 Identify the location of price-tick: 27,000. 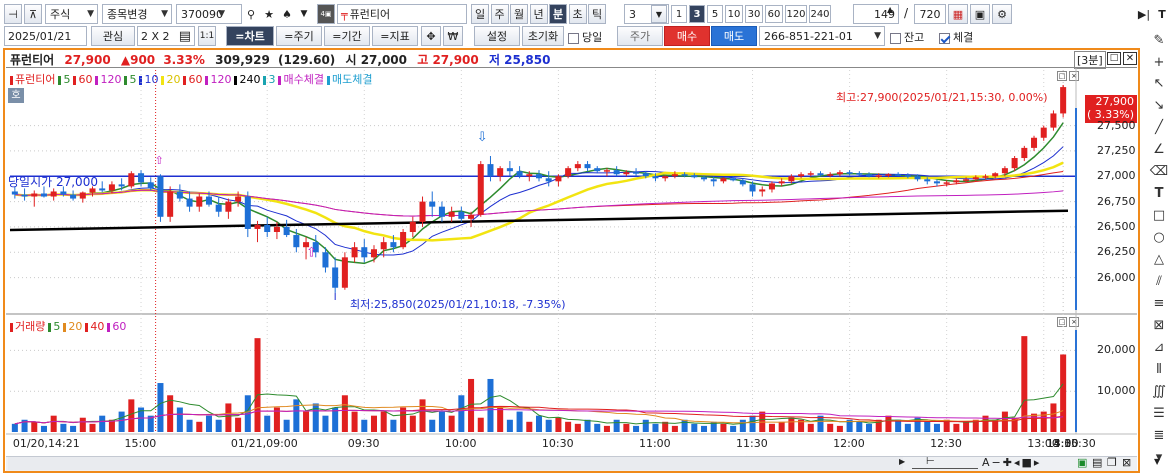
(1116, 176).